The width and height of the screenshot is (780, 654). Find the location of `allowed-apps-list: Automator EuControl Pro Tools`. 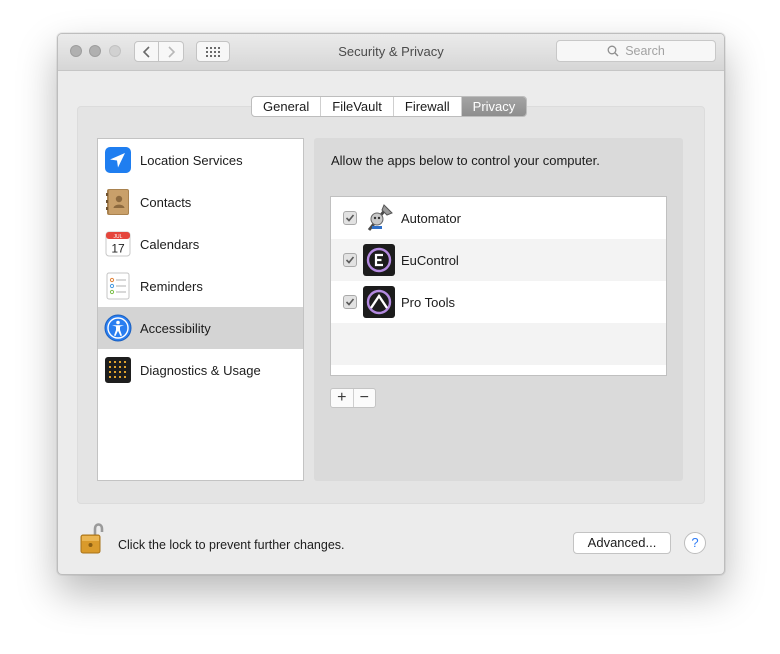

allowed-apps-list: Automator EuControl Pro Tools is located at coordinates (498, 286).